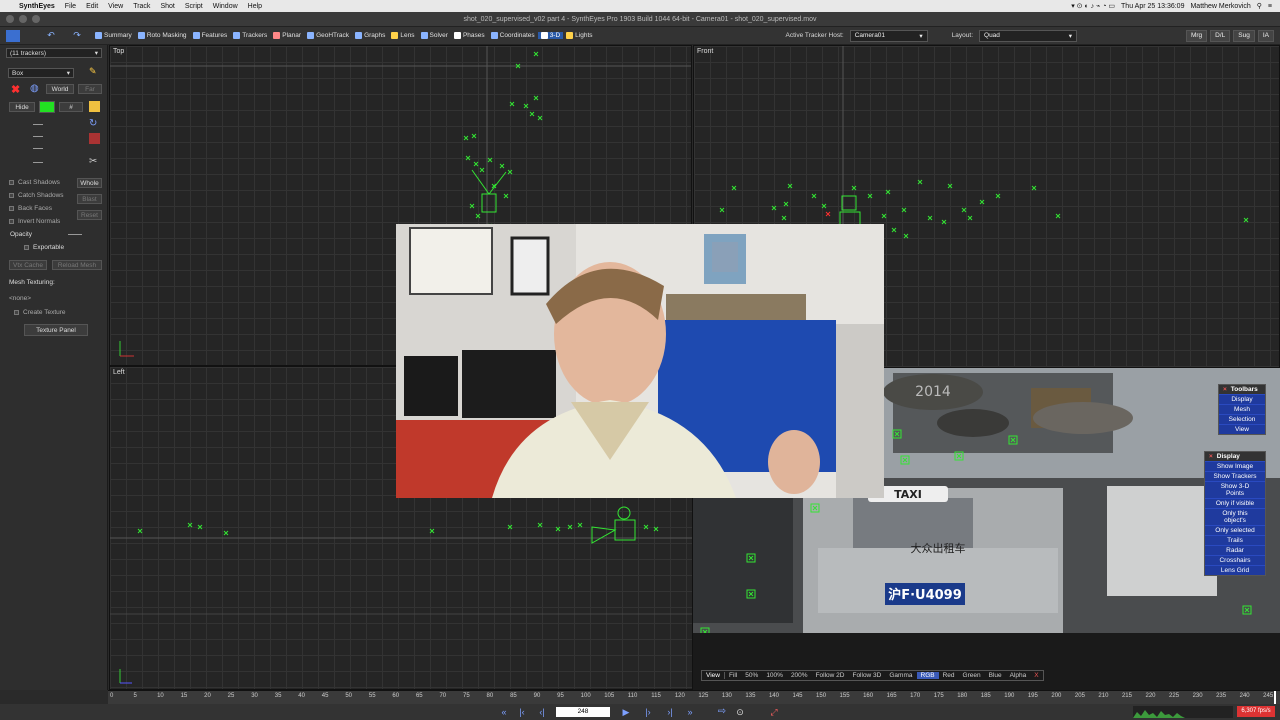 The width and height of the screenshot is (1280, 720). Describe the element at coordinates (1244, 35) in the screenshot. I see `sug-button: Sug` at that location.